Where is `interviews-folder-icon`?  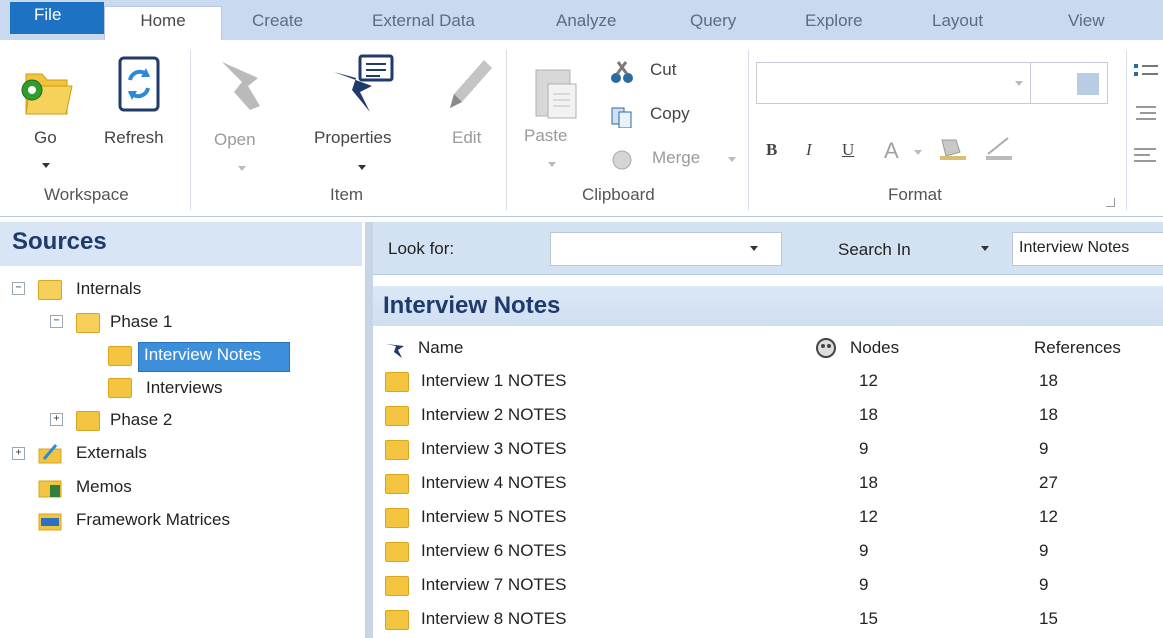
interviews-folder-icon is located at coordinates (120, 388).